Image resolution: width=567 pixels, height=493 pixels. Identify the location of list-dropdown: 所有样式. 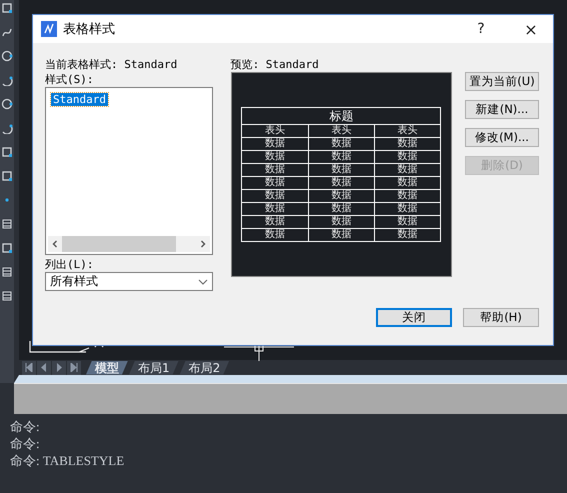
(129, 281).